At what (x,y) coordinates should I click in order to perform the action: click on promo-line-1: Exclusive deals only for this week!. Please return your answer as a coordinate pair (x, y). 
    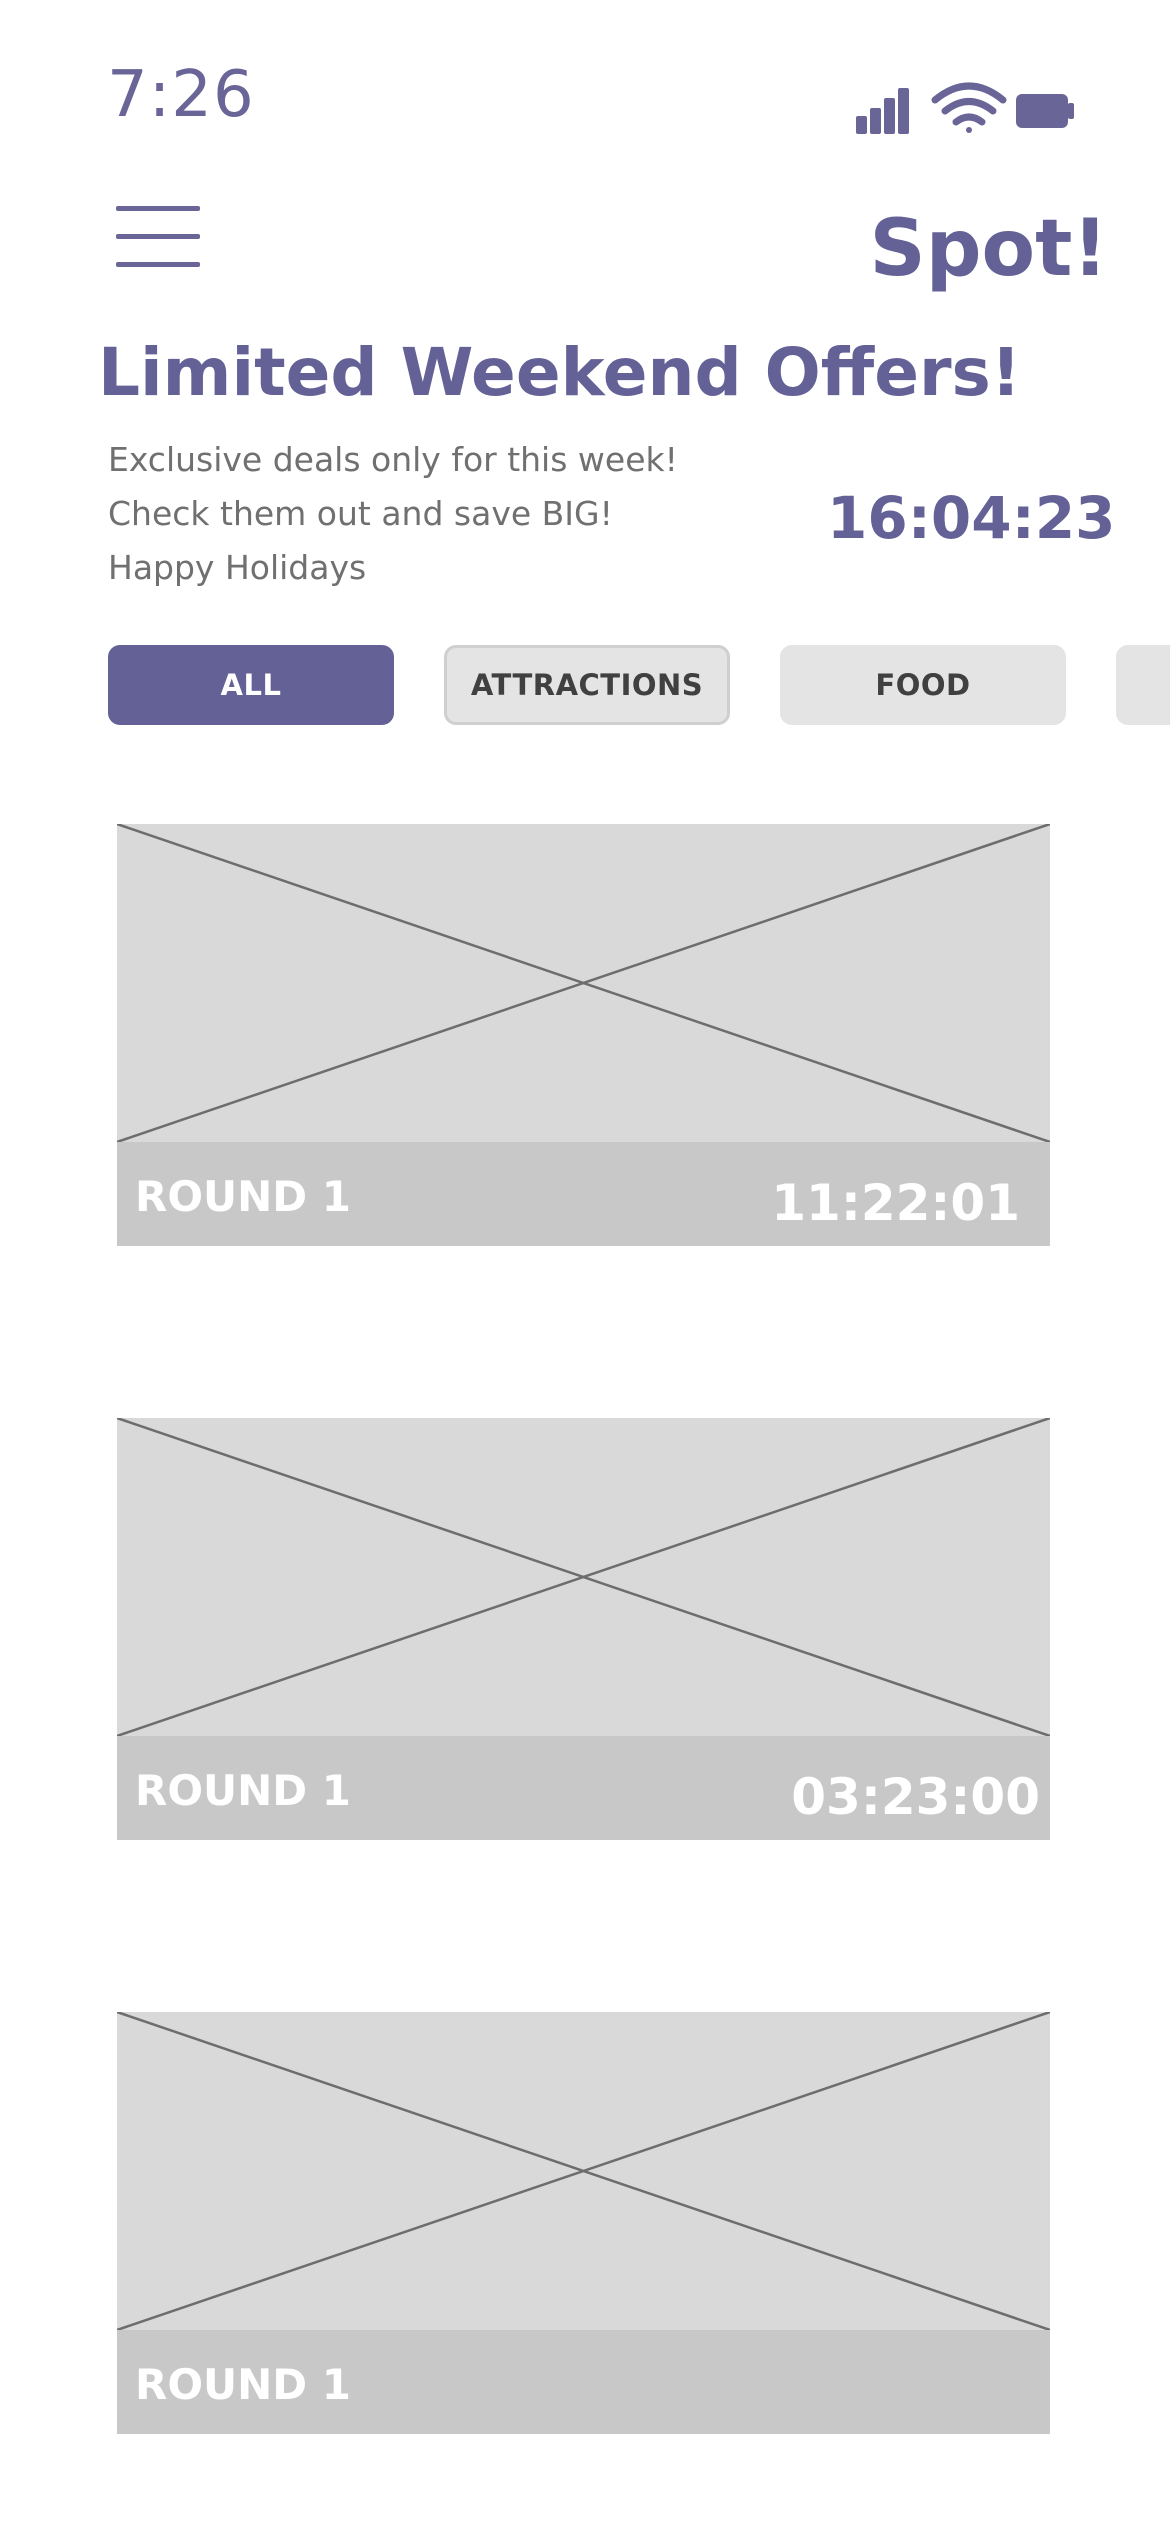
    Looking at the image, I should click on (393, 459).